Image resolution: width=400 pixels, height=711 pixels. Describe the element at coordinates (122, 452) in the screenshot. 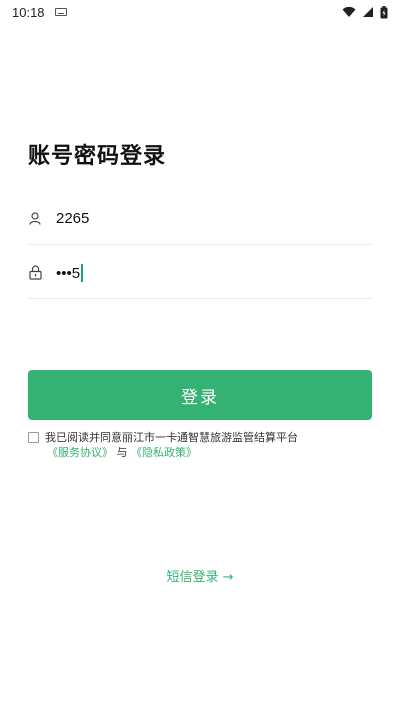

I see `agreement-conjunction: 与` at that location.